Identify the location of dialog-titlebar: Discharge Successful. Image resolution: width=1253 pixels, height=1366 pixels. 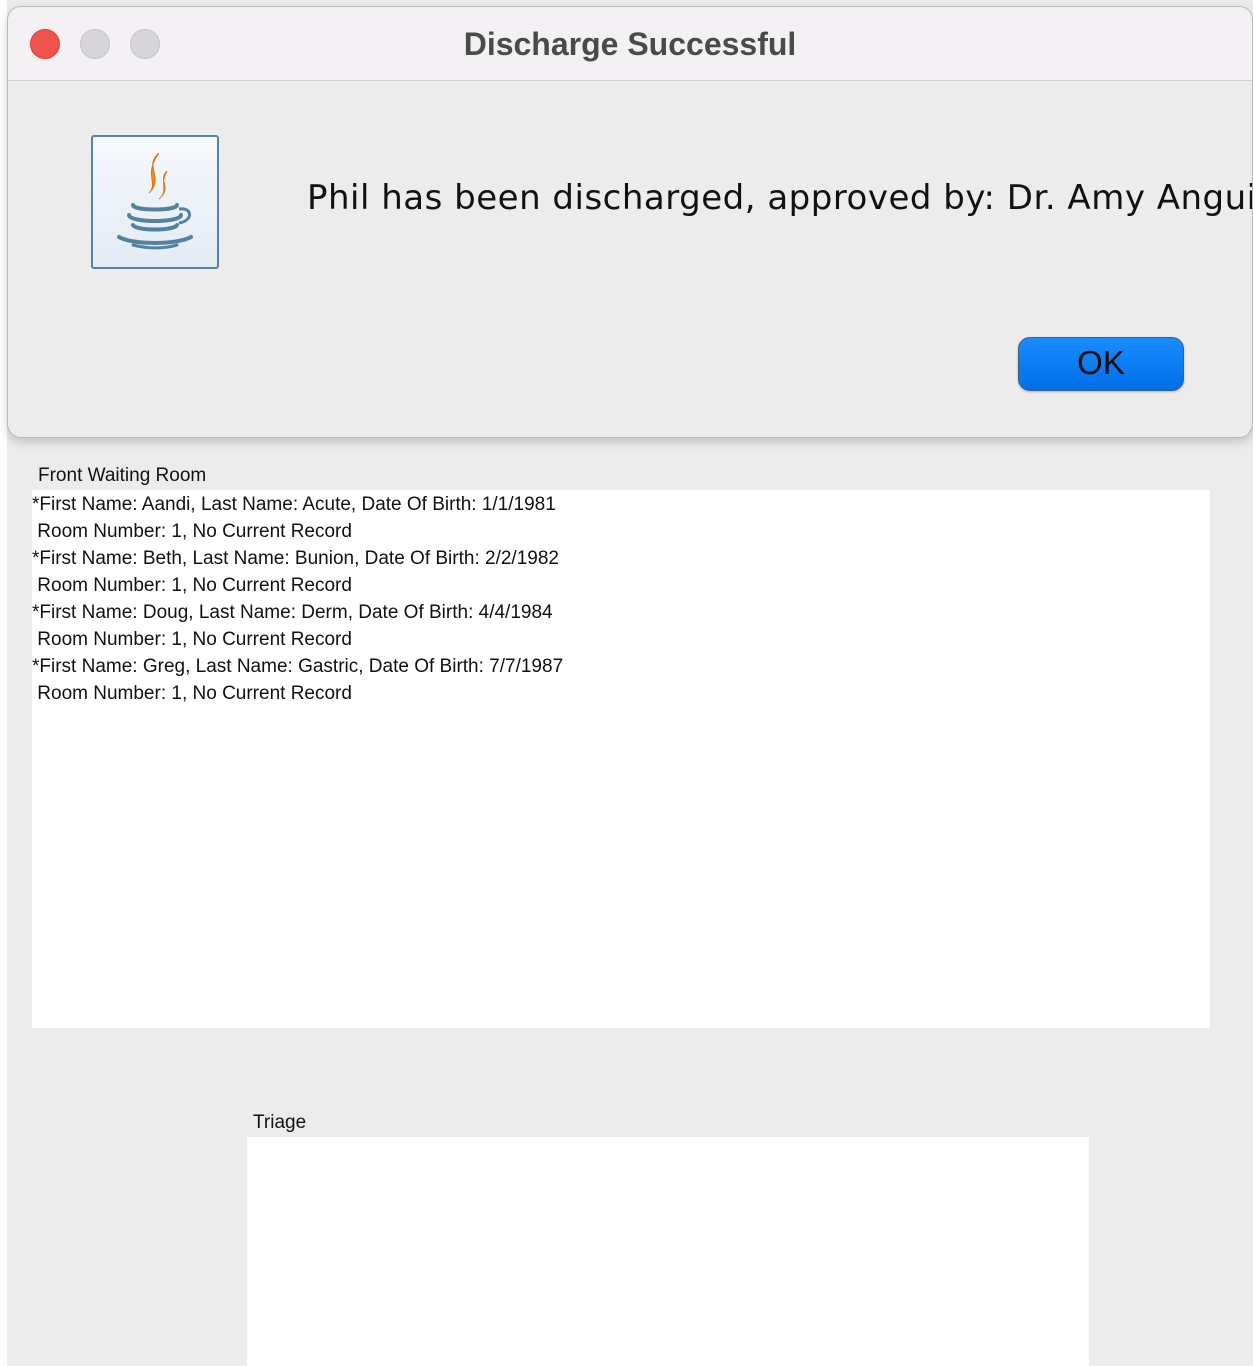
(630, 44).